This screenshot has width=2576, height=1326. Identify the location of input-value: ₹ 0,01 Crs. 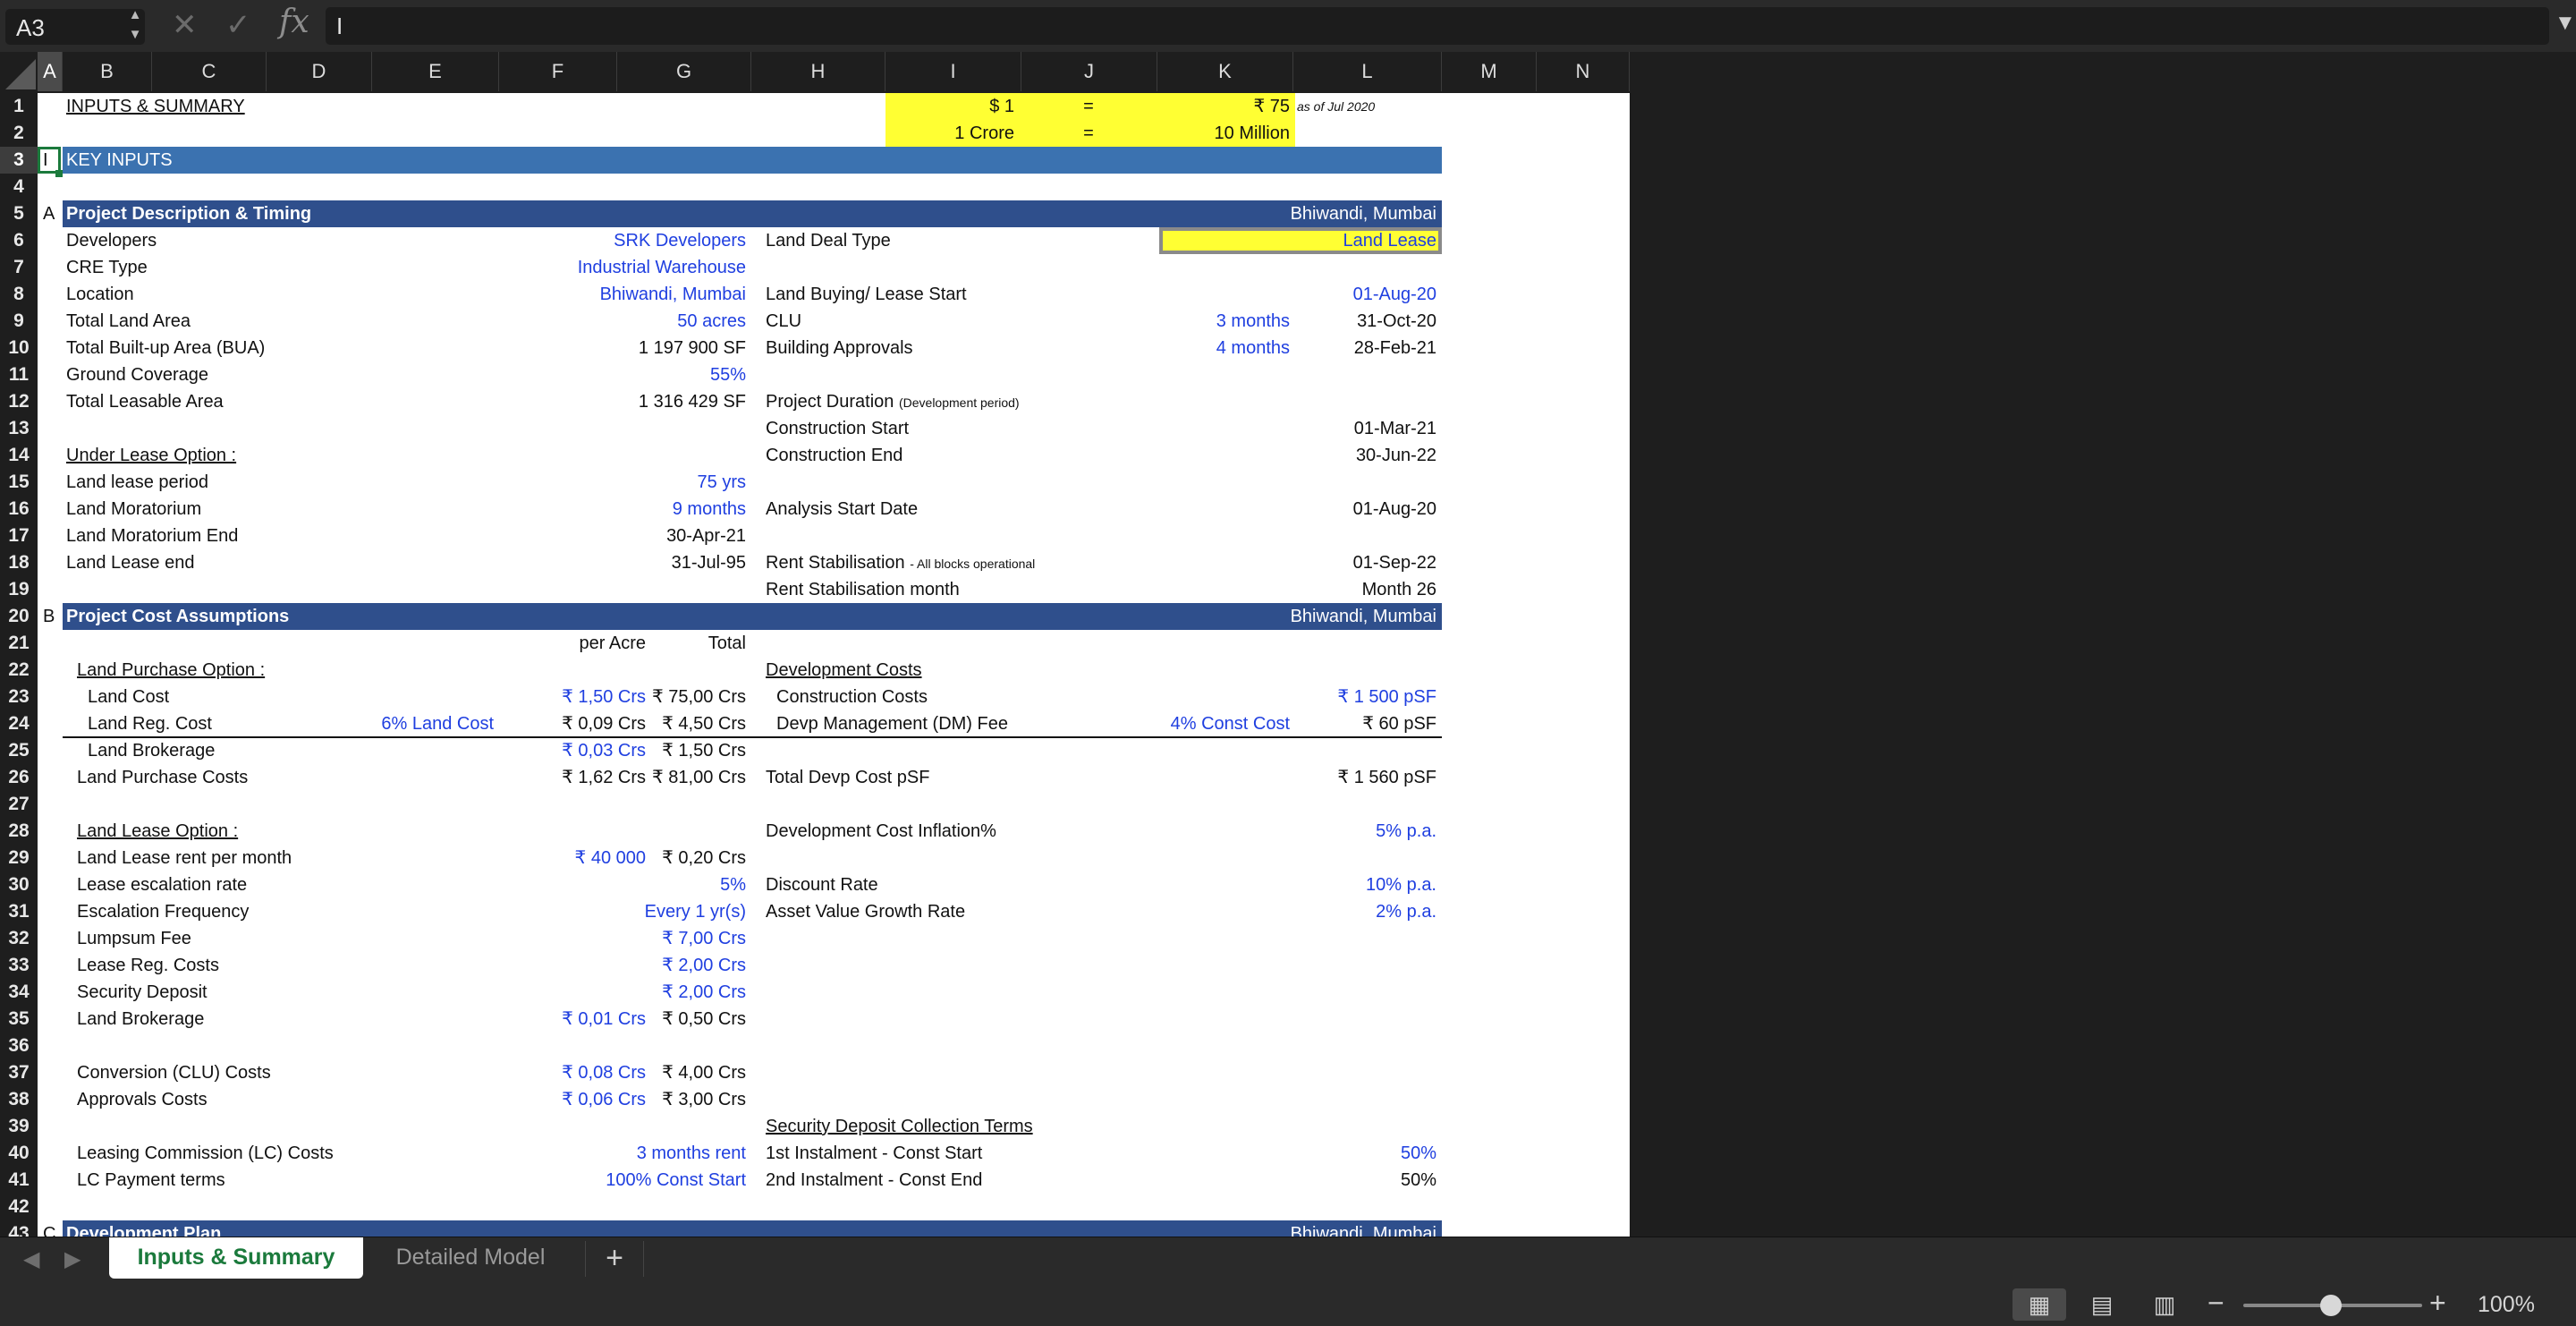
(574, 1019).